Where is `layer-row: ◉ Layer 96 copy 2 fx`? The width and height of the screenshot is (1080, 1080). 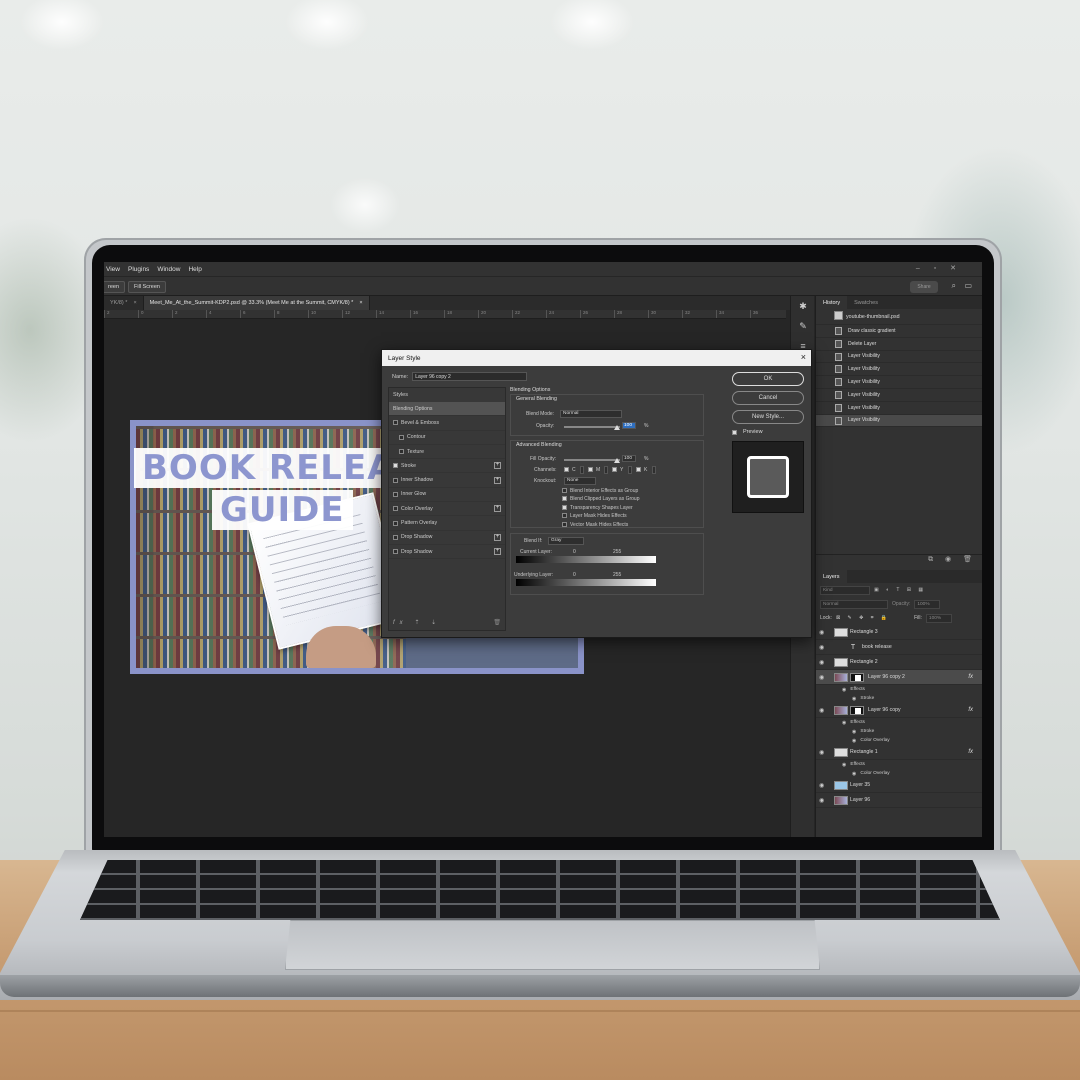 layer-row: ◉ Layer 96 copy 2 fx is located at coordinates (899, 677).